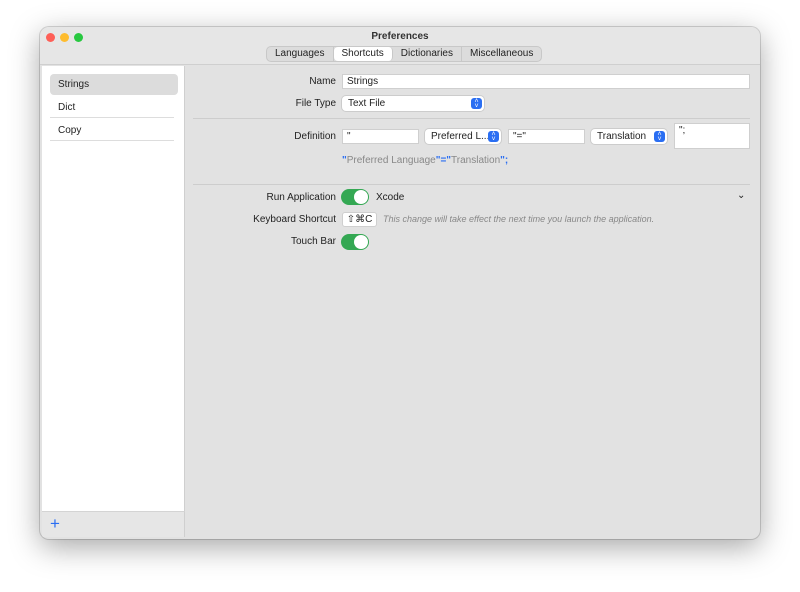 The image size is (800, 592). I want to click on window-title: Preferences, so click(400, 36).